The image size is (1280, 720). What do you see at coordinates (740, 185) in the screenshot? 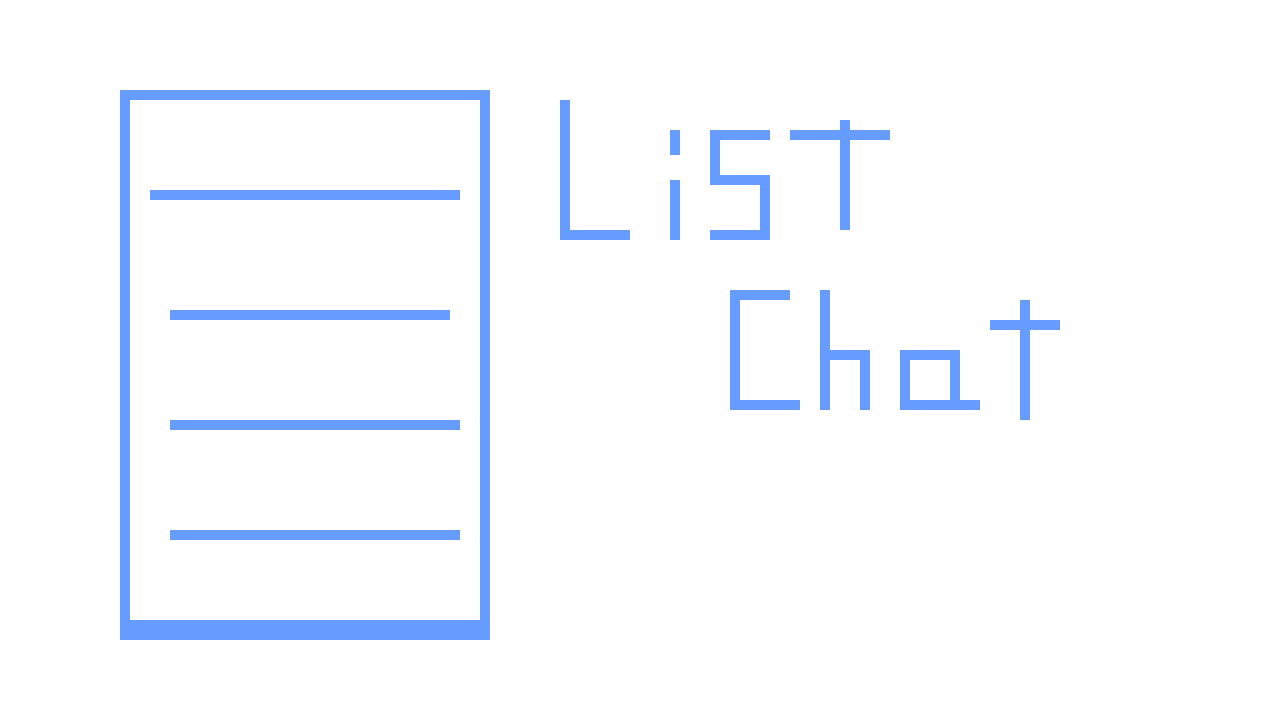
I see `letter-s` at bounding box center [740, 185].